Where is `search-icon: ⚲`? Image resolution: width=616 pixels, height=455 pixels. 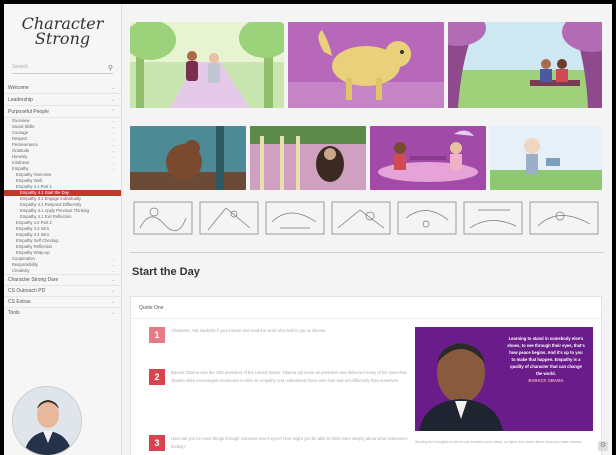 search-icon: ⚲ is located at coordinates (110, 68).